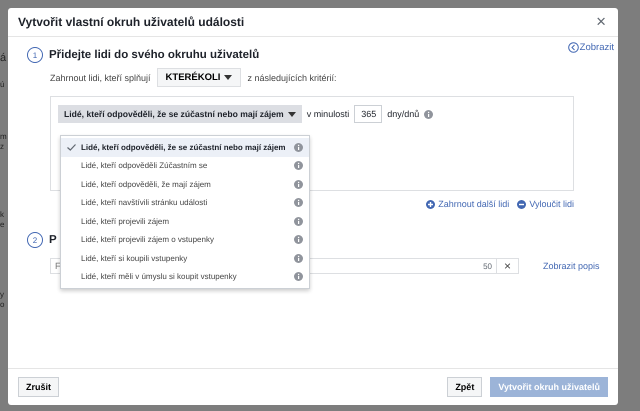 The width and height of the screenshot is (640, 411). Describe the element at coordinates (521, 204) in the screenshot. I see `minus-icon` at that location.